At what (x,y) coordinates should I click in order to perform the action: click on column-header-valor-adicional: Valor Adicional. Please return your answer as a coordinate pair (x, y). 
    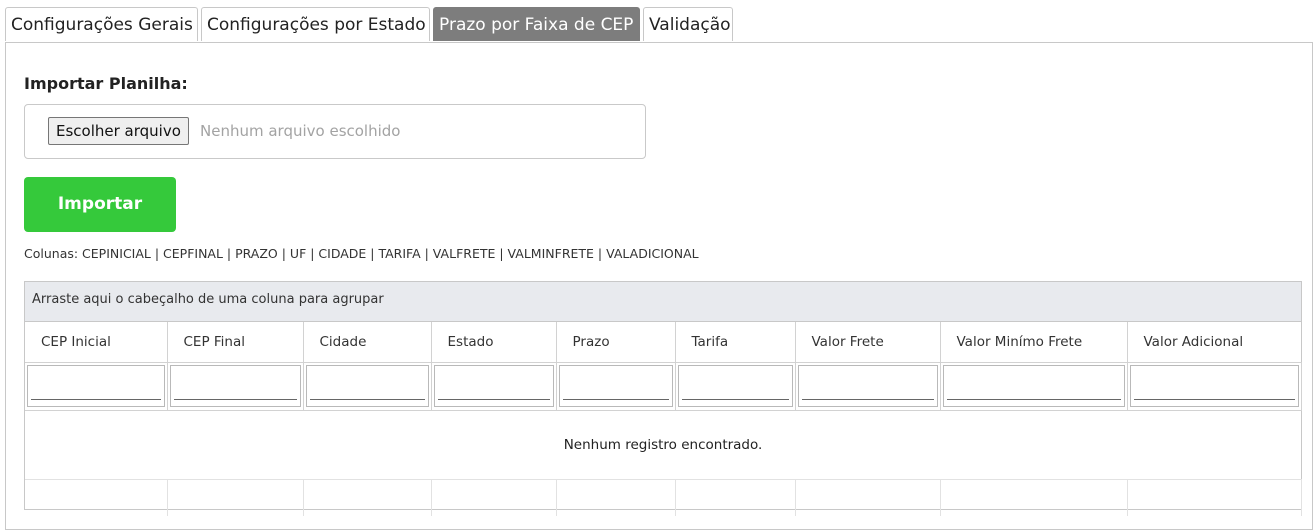
    Looking at the image, I should click on (1214, 342).